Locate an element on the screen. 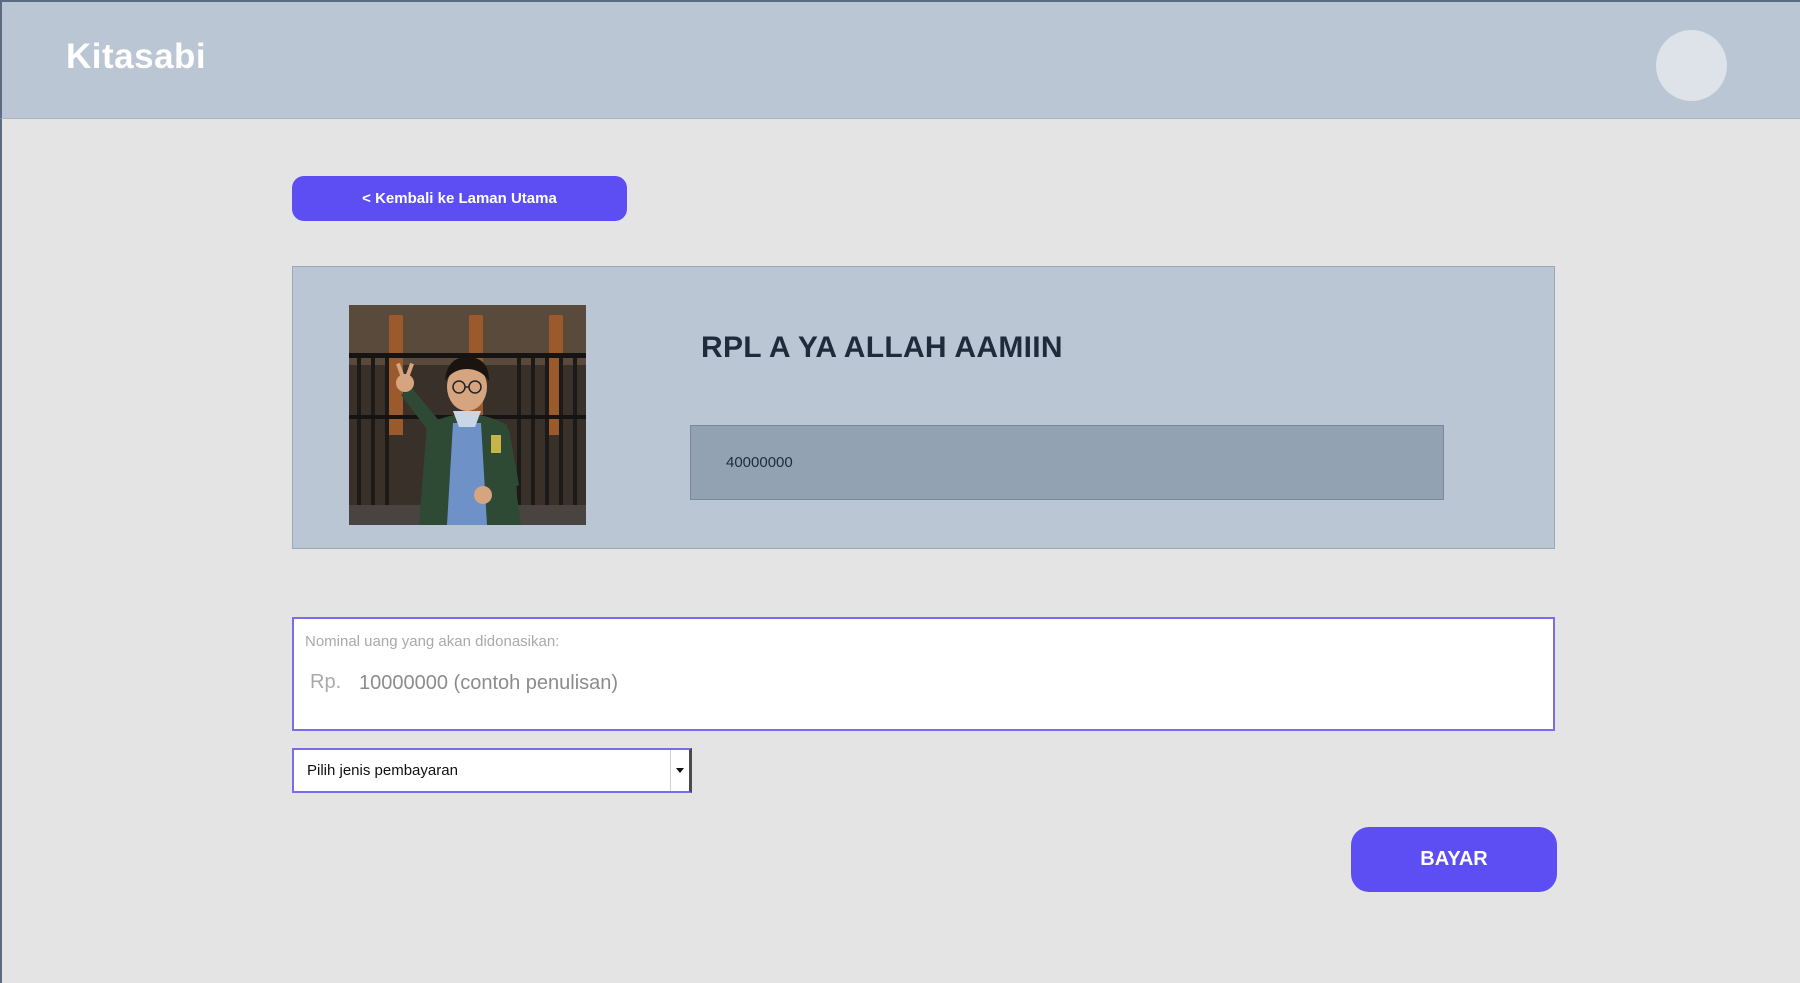 This screenshot has width=1800, height=983. pay-button: BAYAR is located at coordinates (1454, 859).